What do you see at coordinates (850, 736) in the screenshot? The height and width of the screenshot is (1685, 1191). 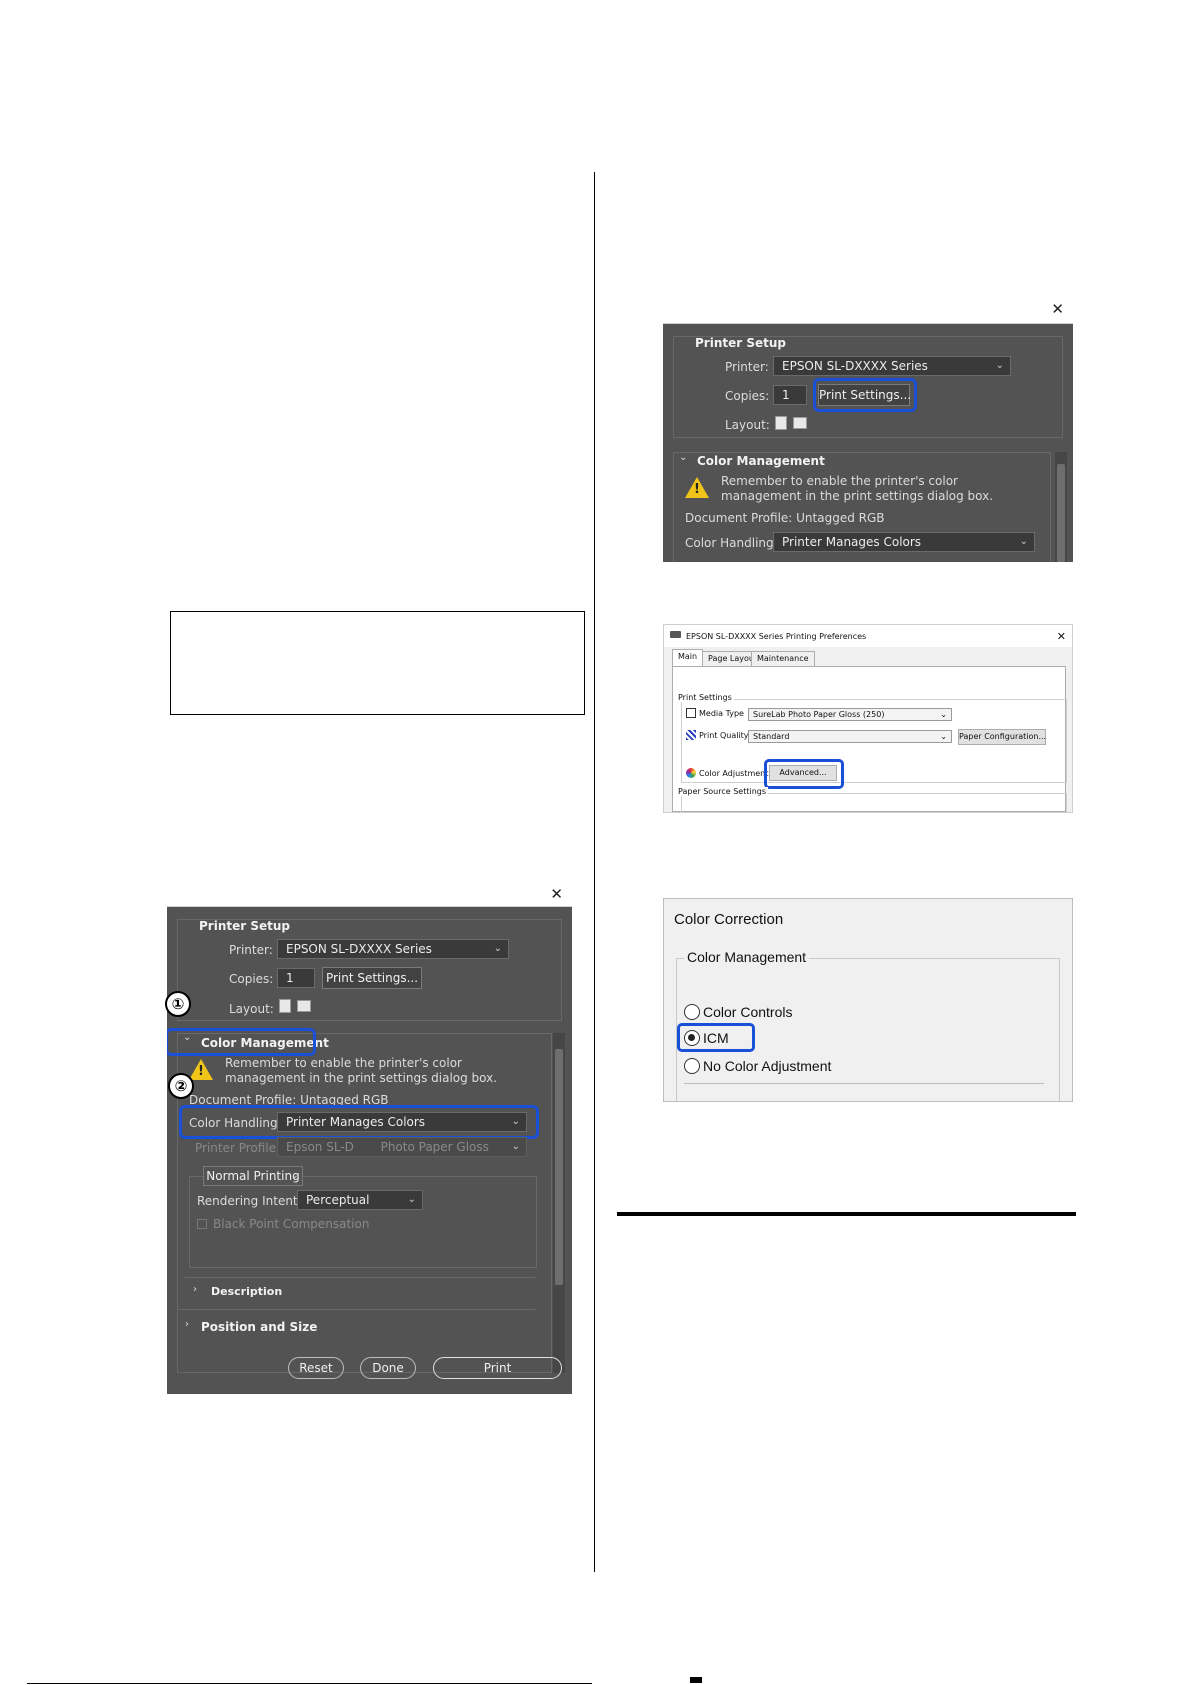 I see `print-quality-select: Standard ⌄` at bounding box center [850, 736].